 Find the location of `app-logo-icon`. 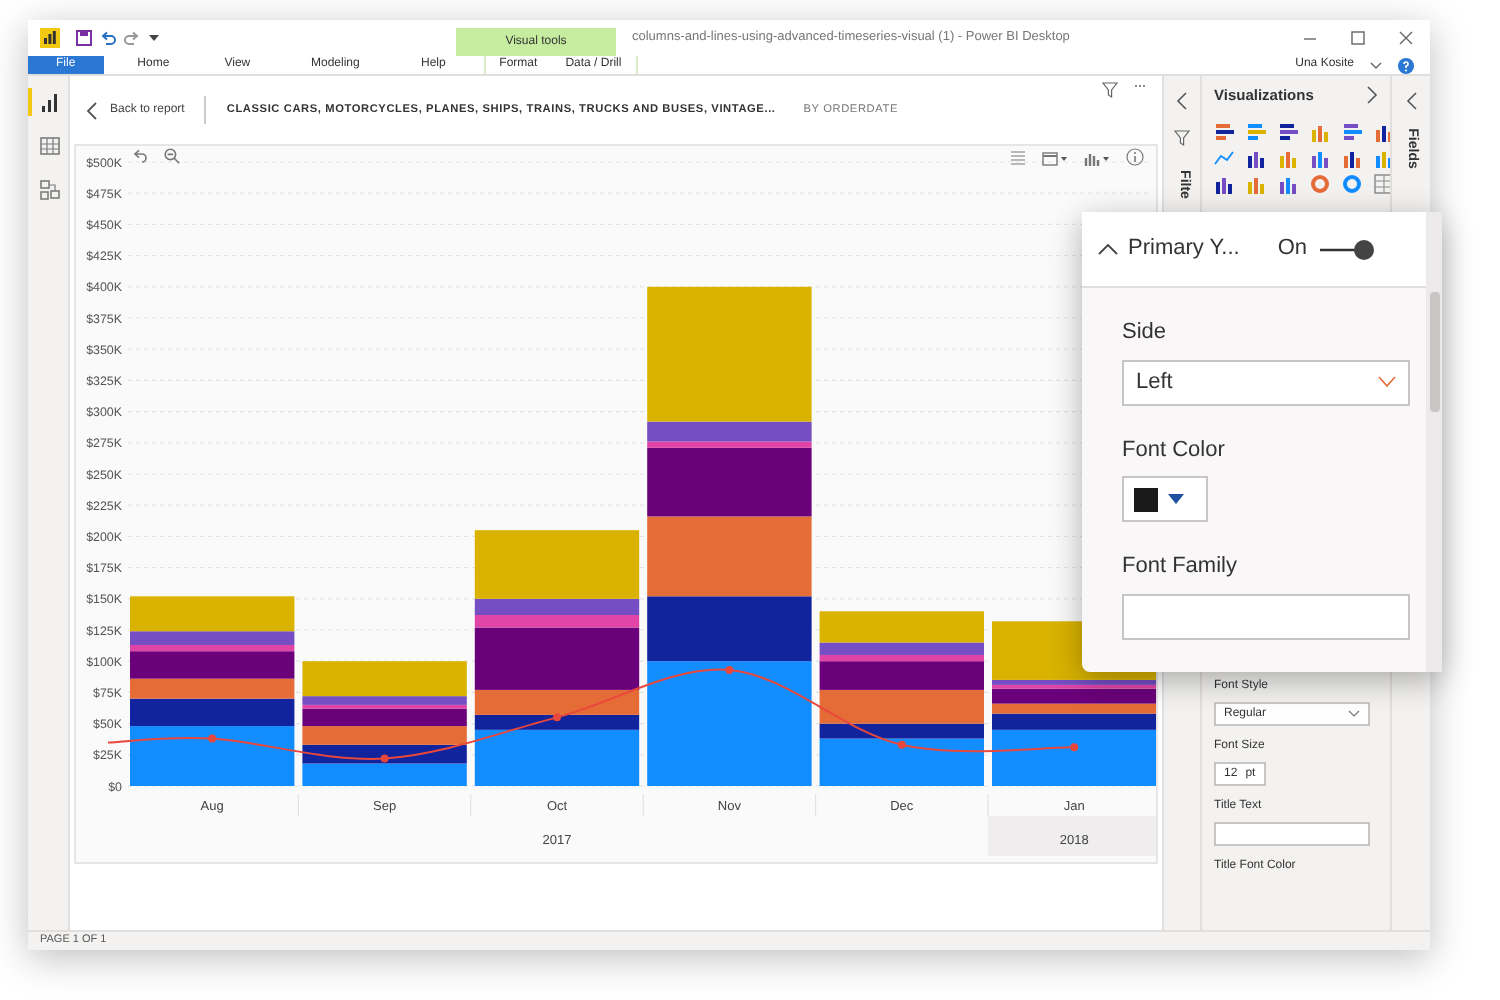

app-logo-icon is located at coordinates (50, 38).